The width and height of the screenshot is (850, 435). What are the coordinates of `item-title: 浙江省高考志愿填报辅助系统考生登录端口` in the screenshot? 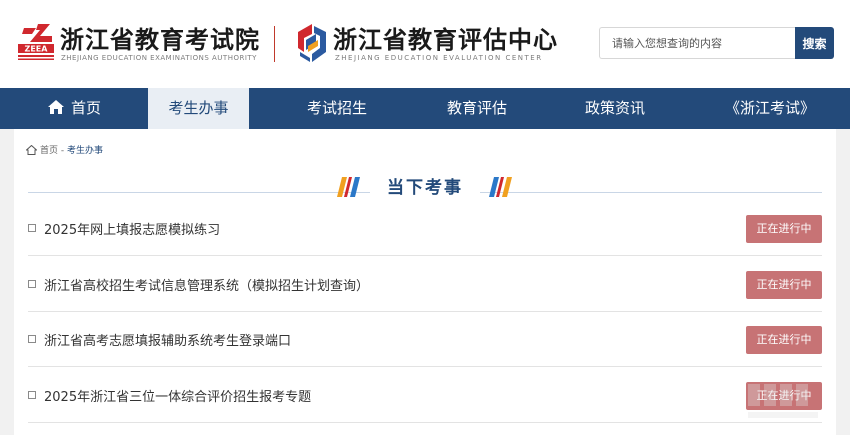 It's located at (167, 339).